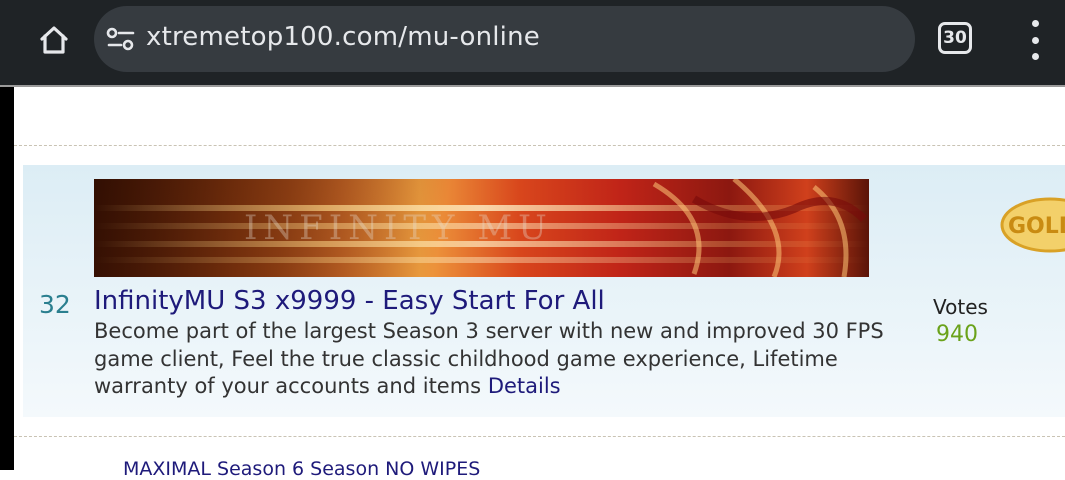 The image size is (1065, 480). I want to click on votes-label: Votes, so click(960, 307).